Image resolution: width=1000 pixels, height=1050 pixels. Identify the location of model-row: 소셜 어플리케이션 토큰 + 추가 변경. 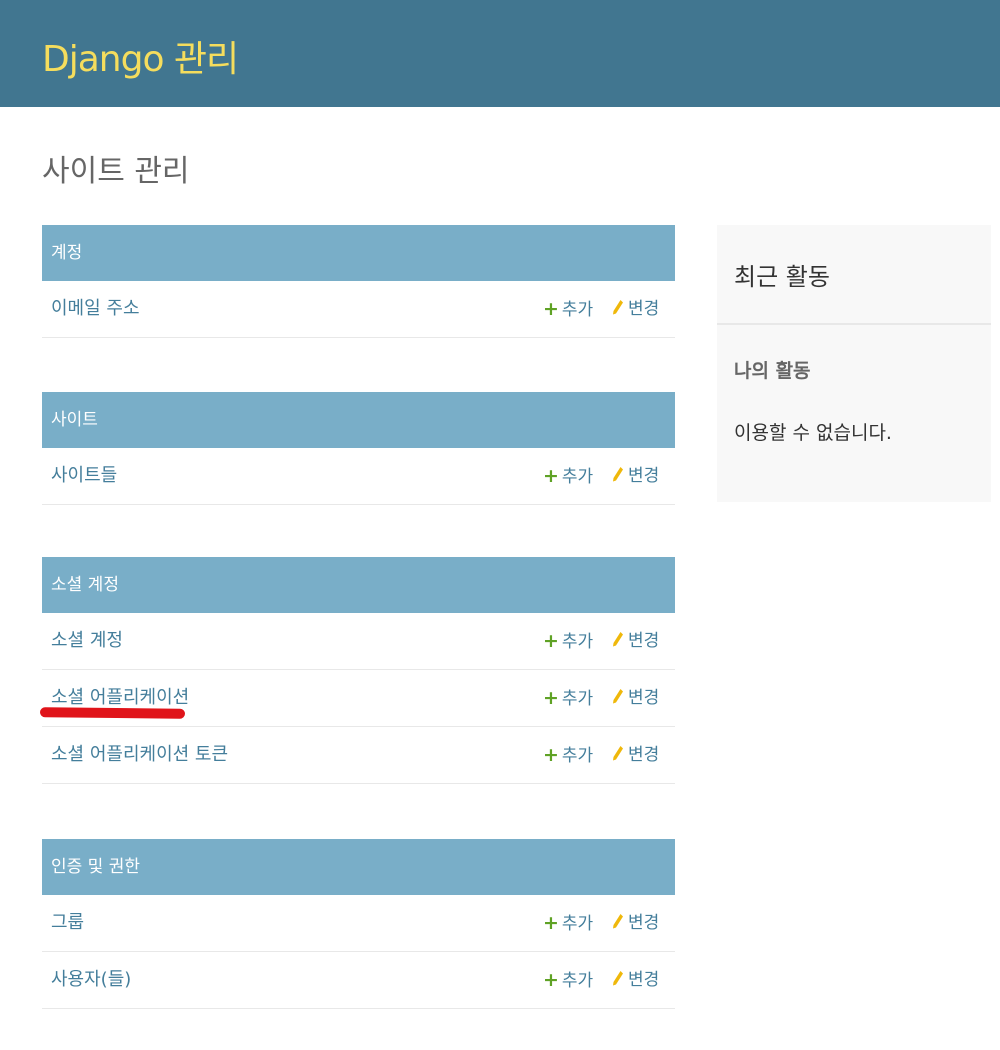
(358, 755).